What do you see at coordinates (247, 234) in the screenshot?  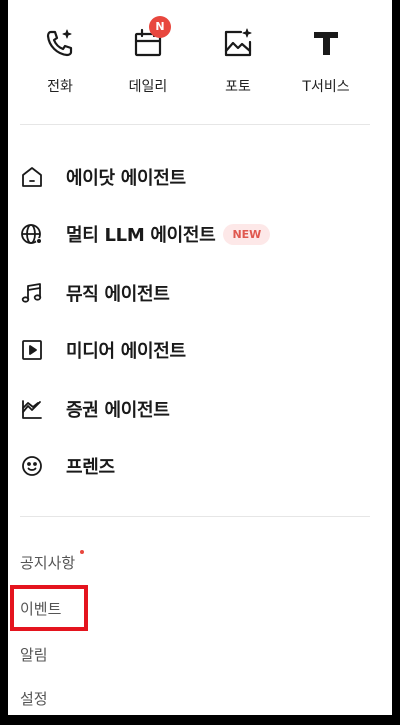 I see `new-badge: NEW` at bounding box center [247, 234].